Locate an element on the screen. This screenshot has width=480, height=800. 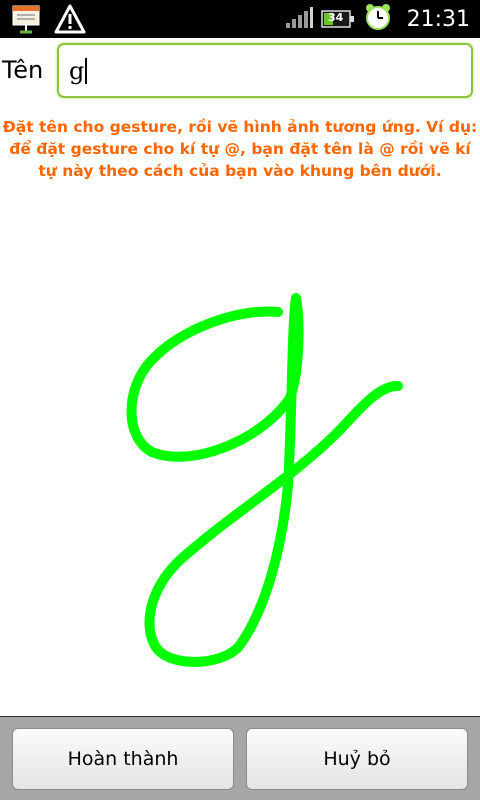
alarm-clock-icon is located at coordinates (378, 19).